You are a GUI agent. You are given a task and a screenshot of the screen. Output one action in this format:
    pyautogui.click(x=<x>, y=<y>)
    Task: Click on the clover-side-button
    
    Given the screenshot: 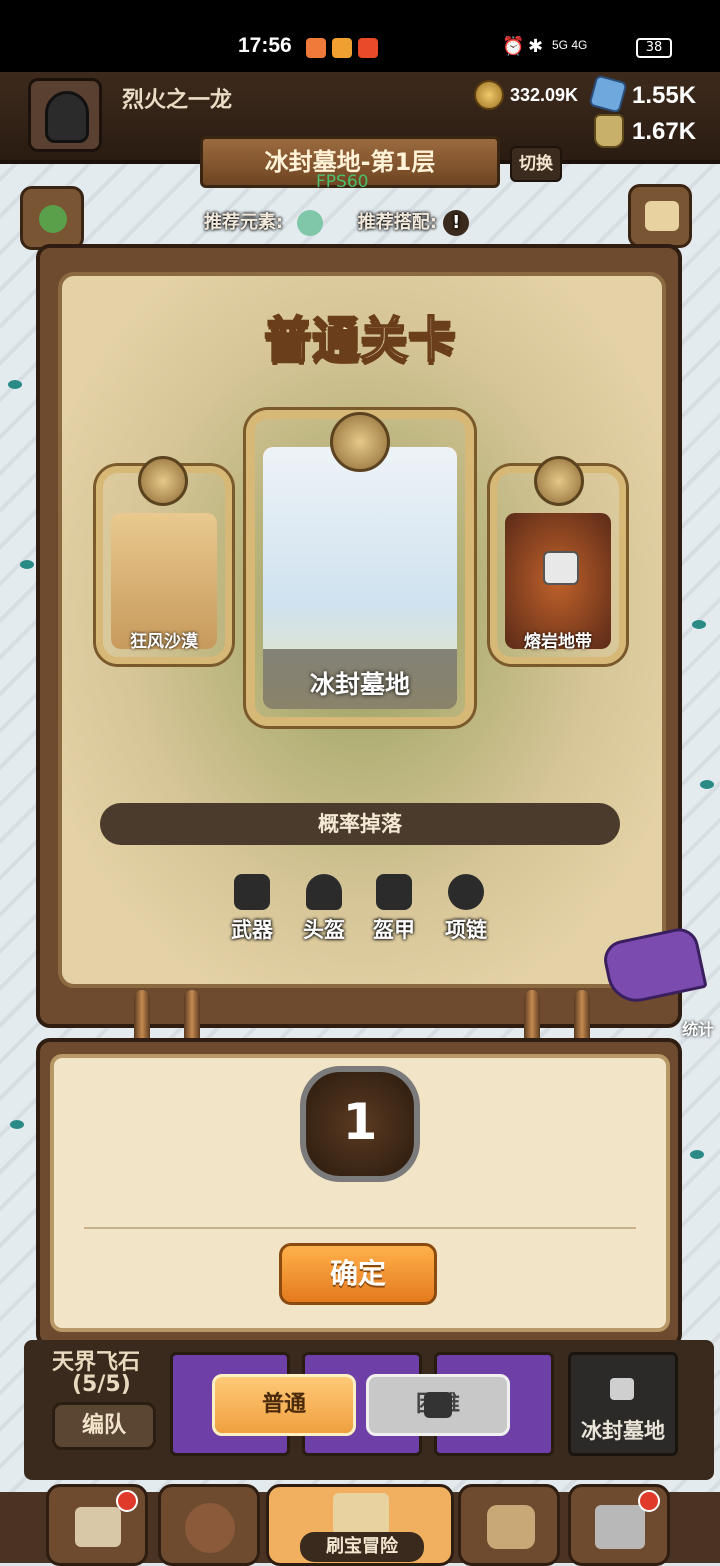 What is the action you would take?
    pyautogui.click(x=52, y=218)
    